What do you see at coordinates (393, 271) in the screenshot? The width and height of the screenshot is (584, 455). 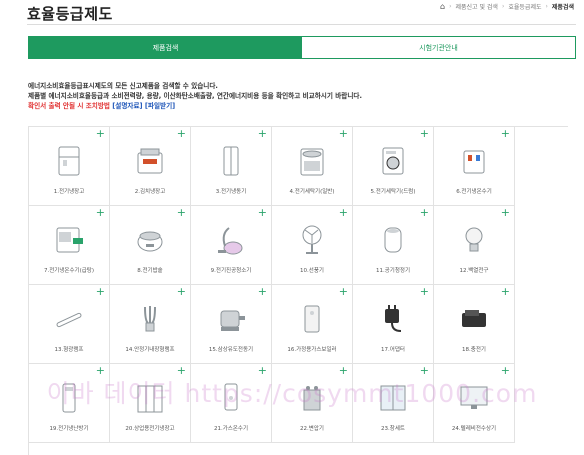 I see `product-label: 11.공기청정기` at bounding box center [393, 271].